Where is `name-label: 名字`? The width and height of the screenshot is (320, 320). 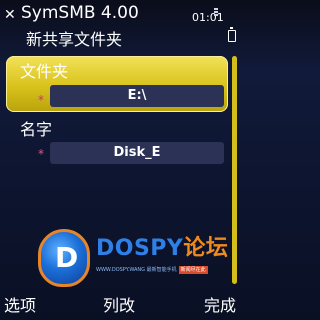
name-label: 名字 is located at coordinates (36, 129).